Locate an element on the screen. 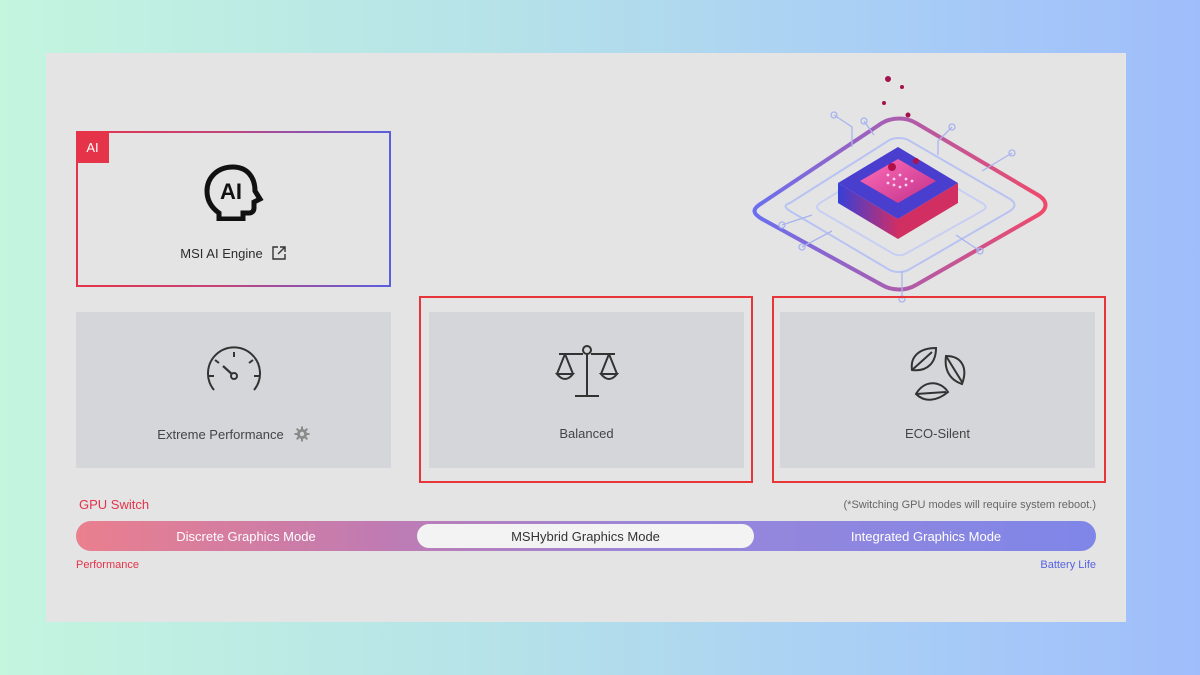 The image size is (1200, 675). external-link-icon is located at coordinates (279, 253).